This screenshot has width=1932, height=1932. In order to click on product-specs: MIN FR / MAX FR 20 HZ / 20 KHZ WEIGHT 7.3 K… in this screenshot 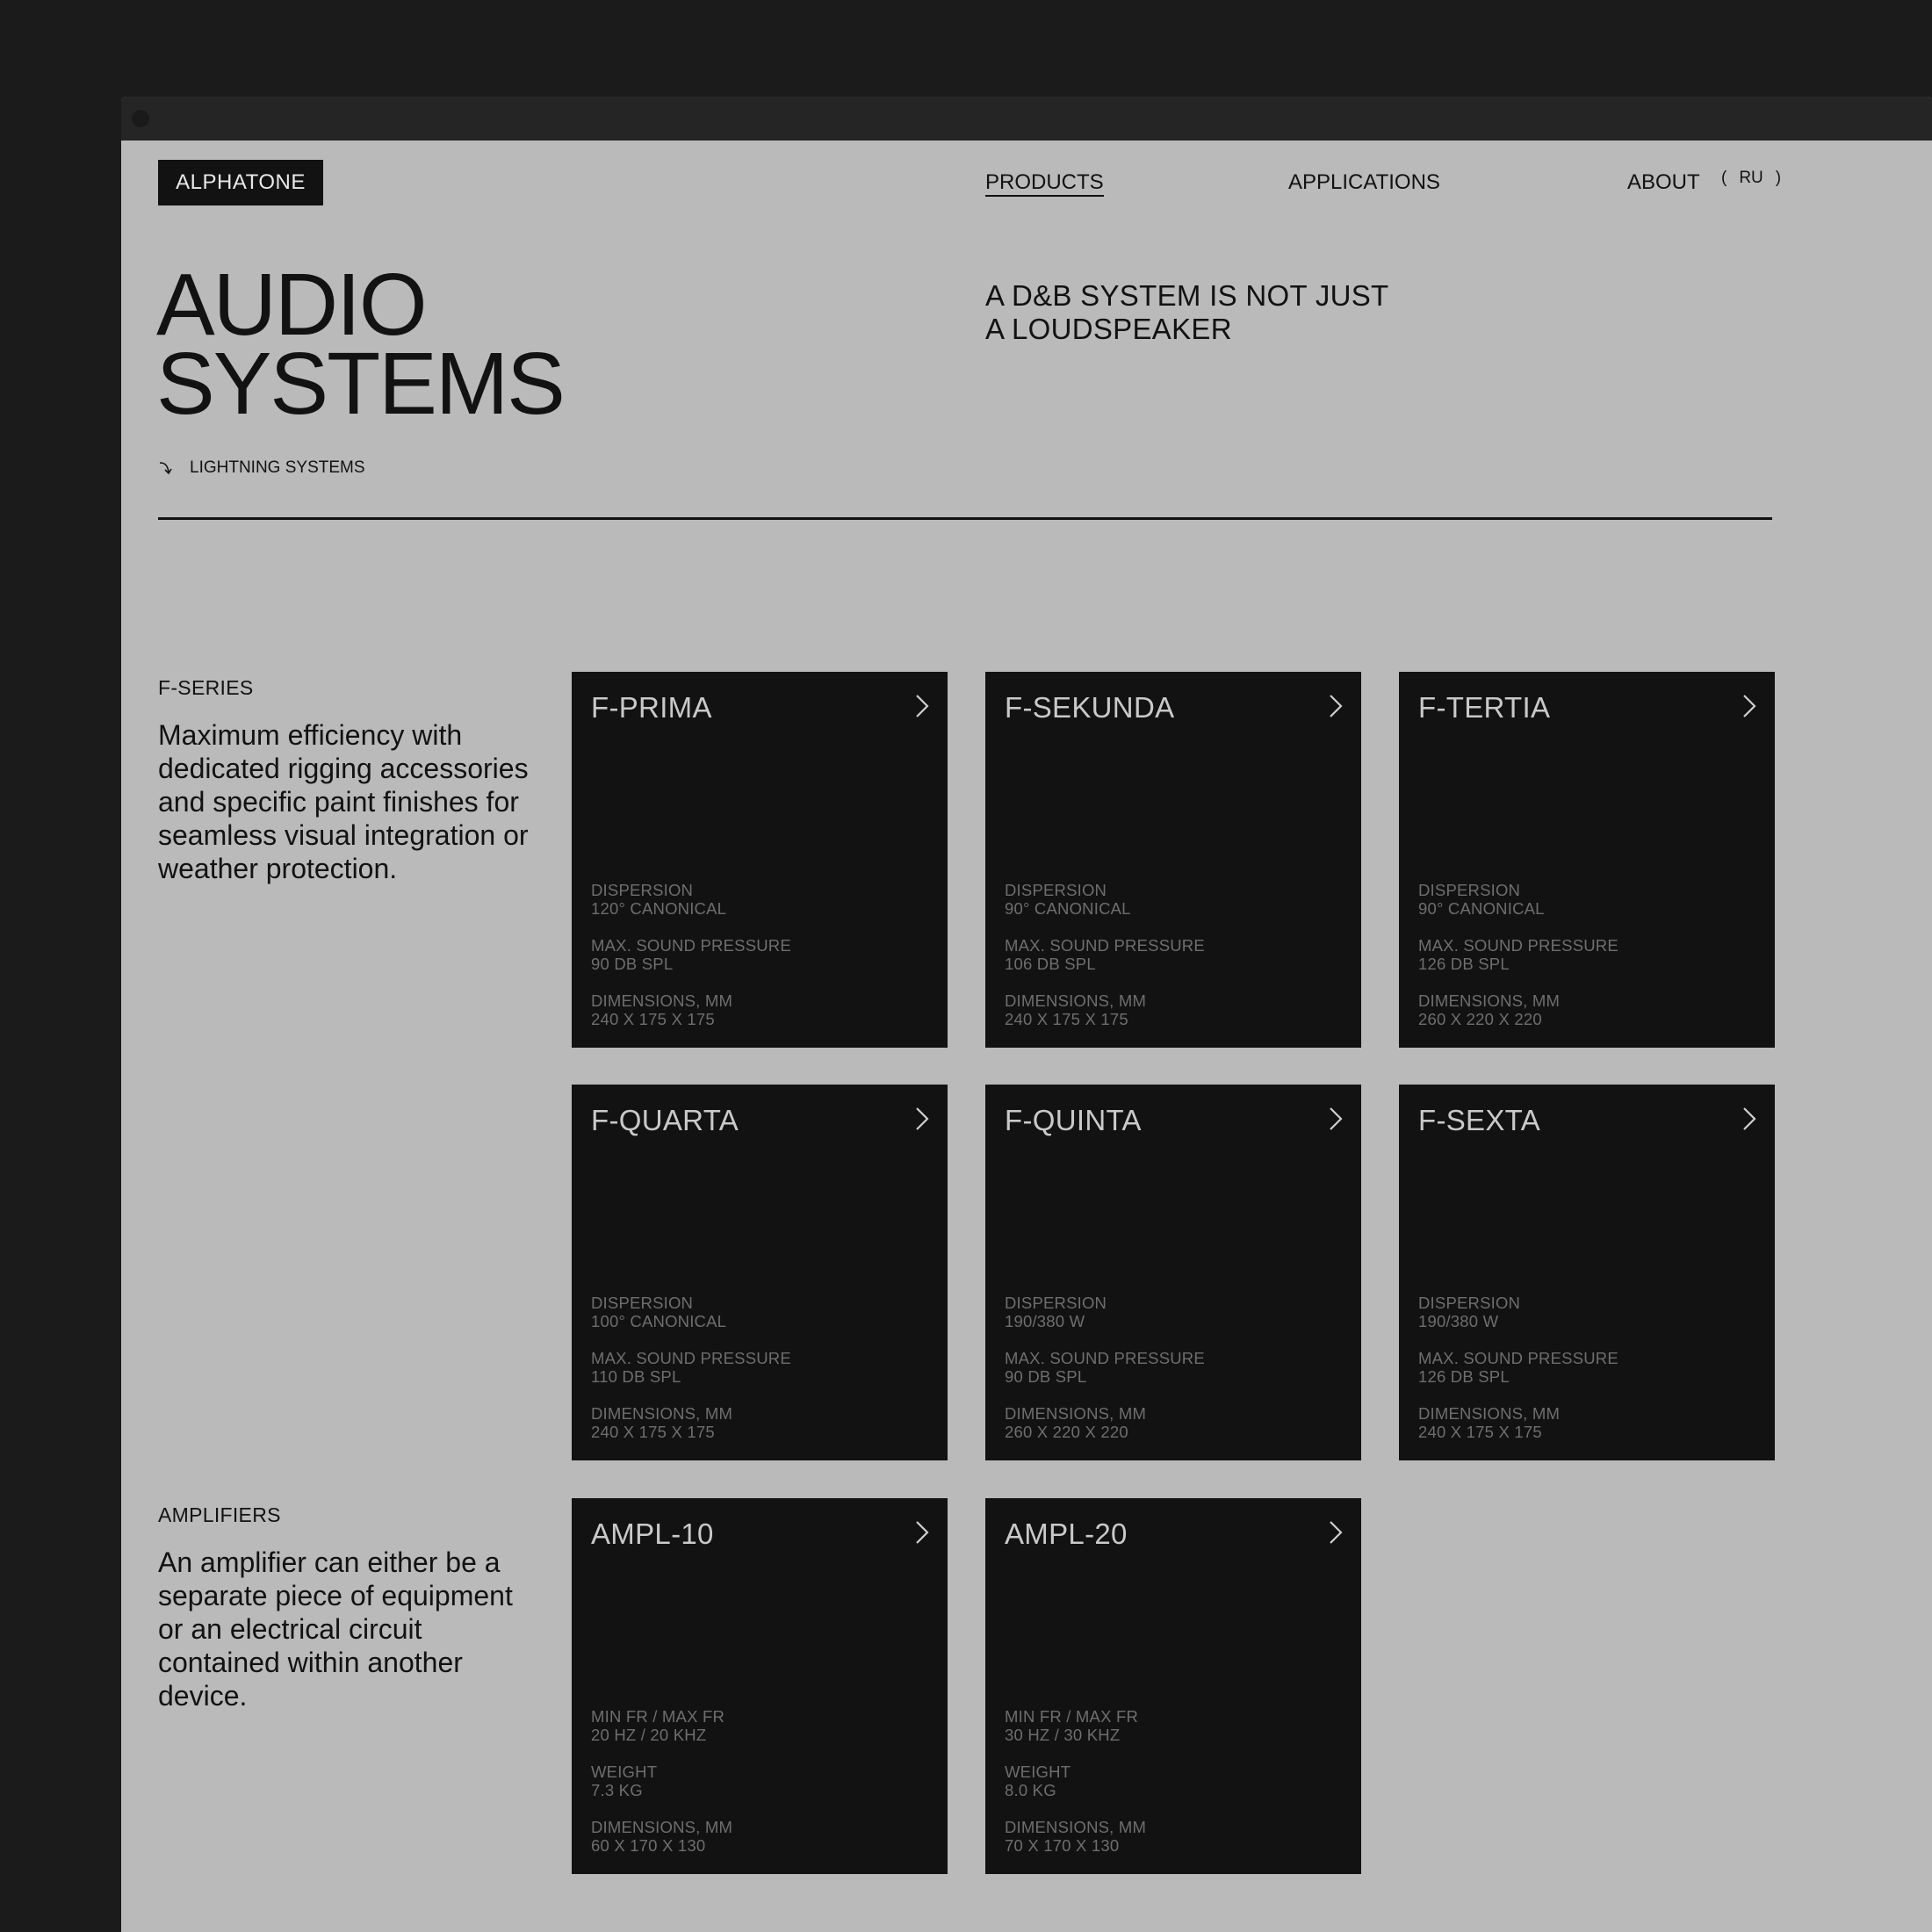, I will do `click(662, 1781)`.